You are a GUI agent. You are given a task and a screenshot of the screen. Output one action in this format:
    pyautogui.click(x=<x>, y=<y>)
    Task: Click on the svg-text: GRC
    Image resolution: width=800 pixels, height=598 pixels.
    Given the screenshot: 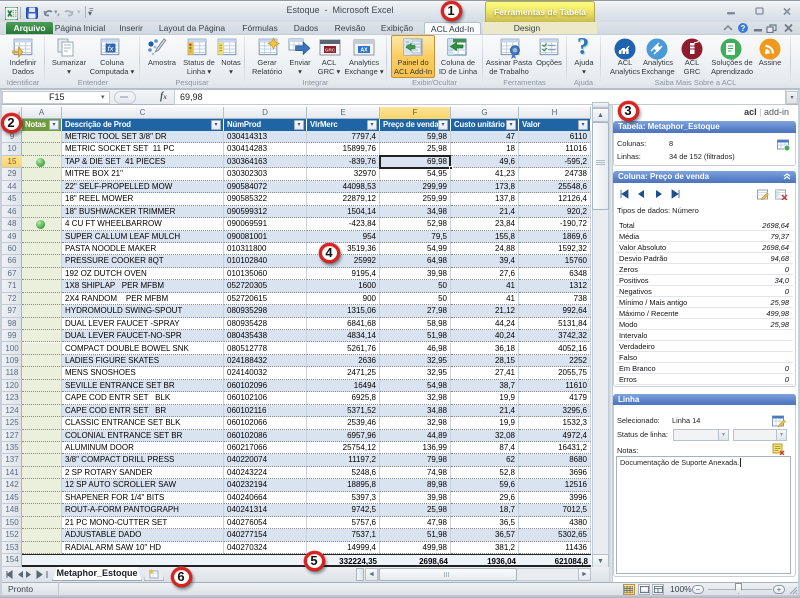 What is the action you would take?
    pyautogui.click(x=330, y=50)
    